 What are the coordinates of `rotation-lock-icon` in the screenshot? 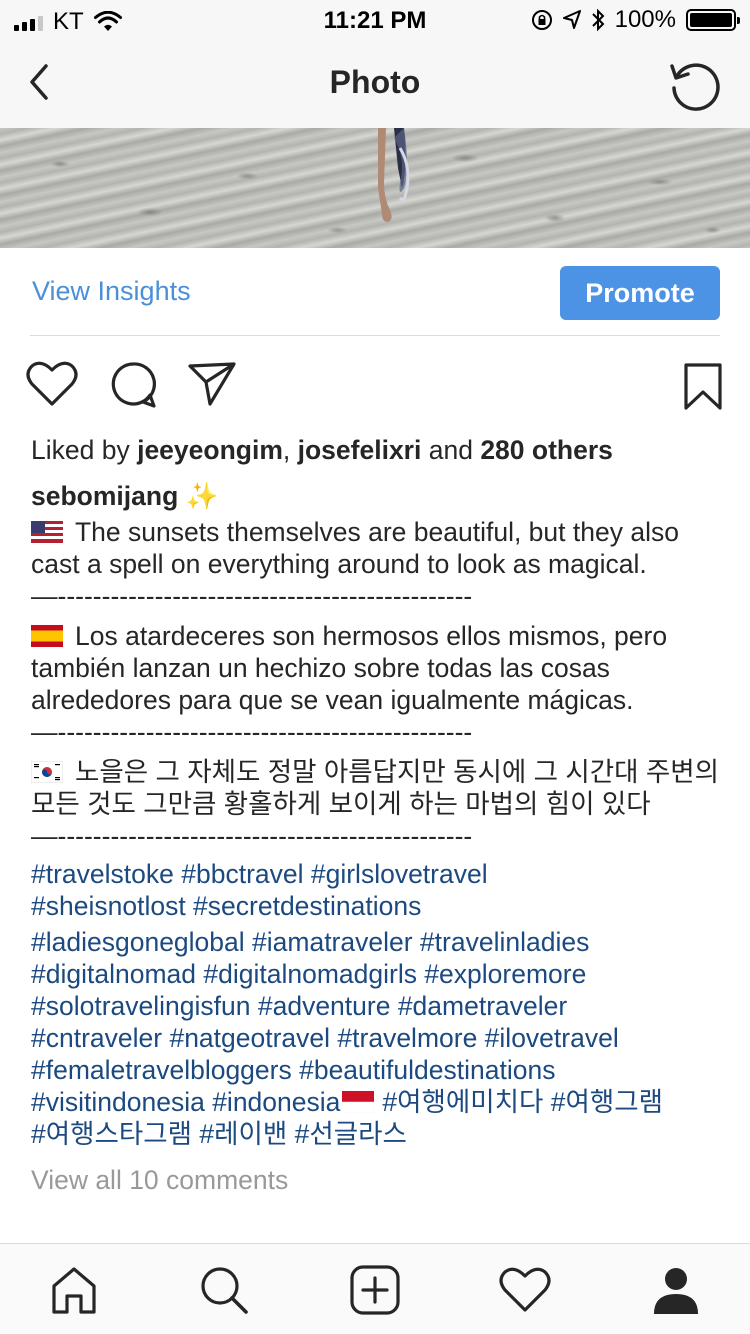 It's located at (541, 20).